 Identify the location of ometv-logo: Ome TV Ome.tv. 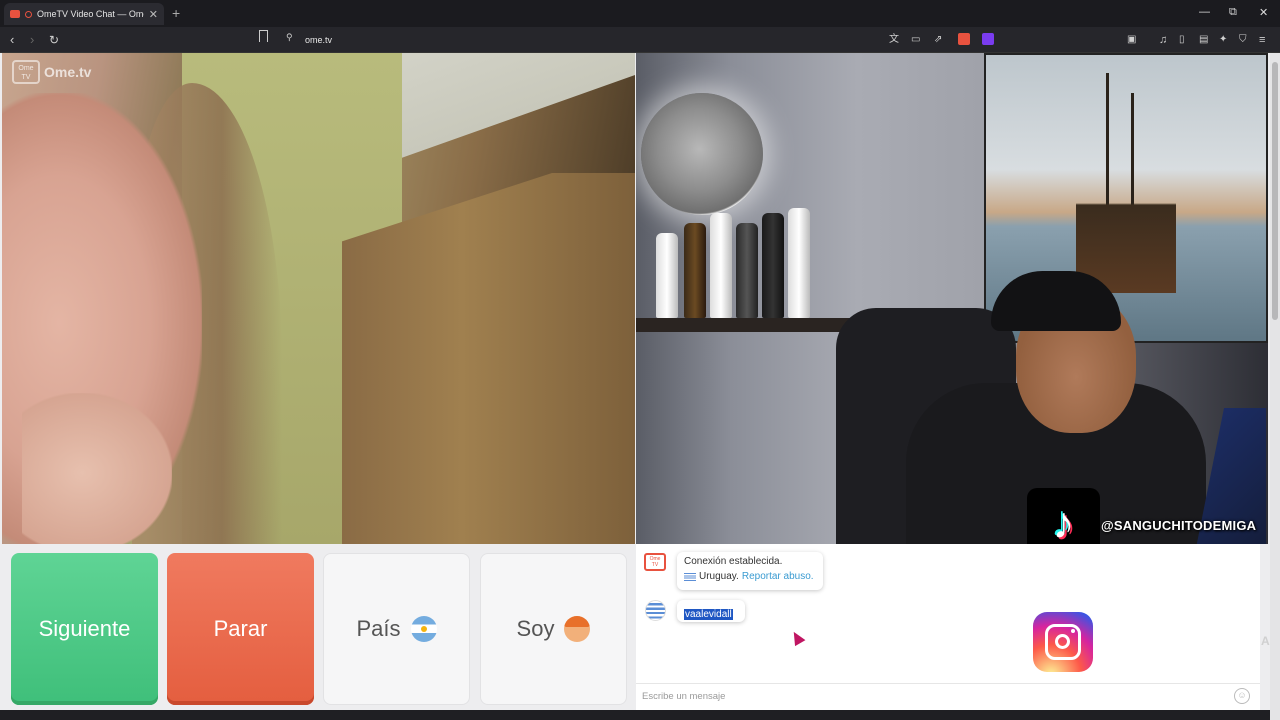
(51, 72).